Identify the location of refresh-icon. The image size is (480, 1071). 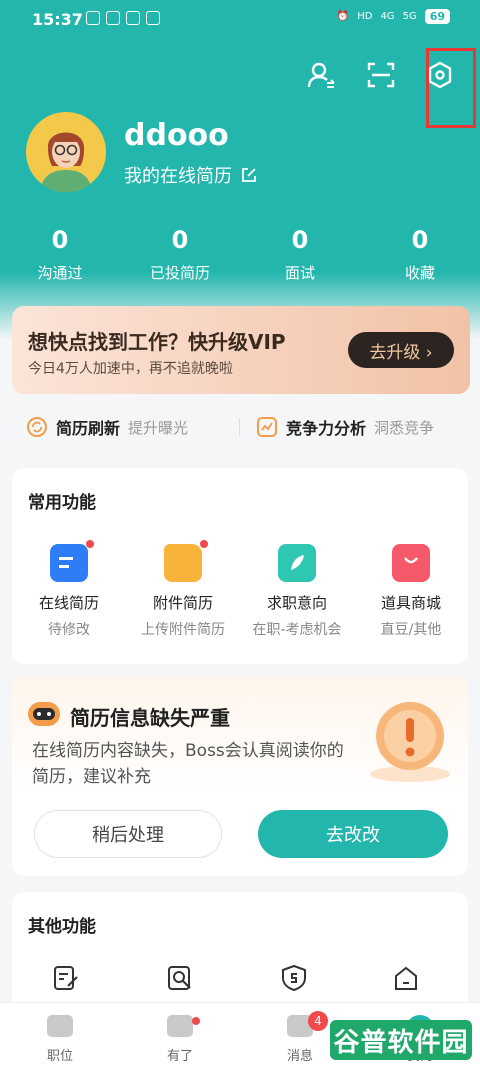
(37, 427).